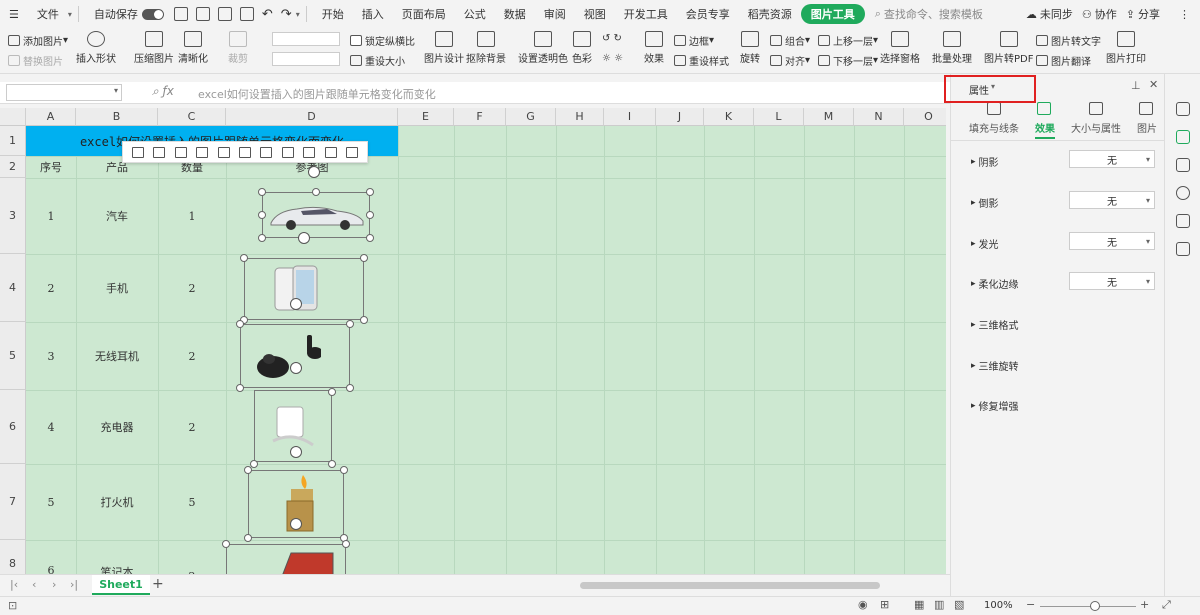 The image size is (1200, 615). I want to click on user-icon: ⚇, so click(1087, 14).